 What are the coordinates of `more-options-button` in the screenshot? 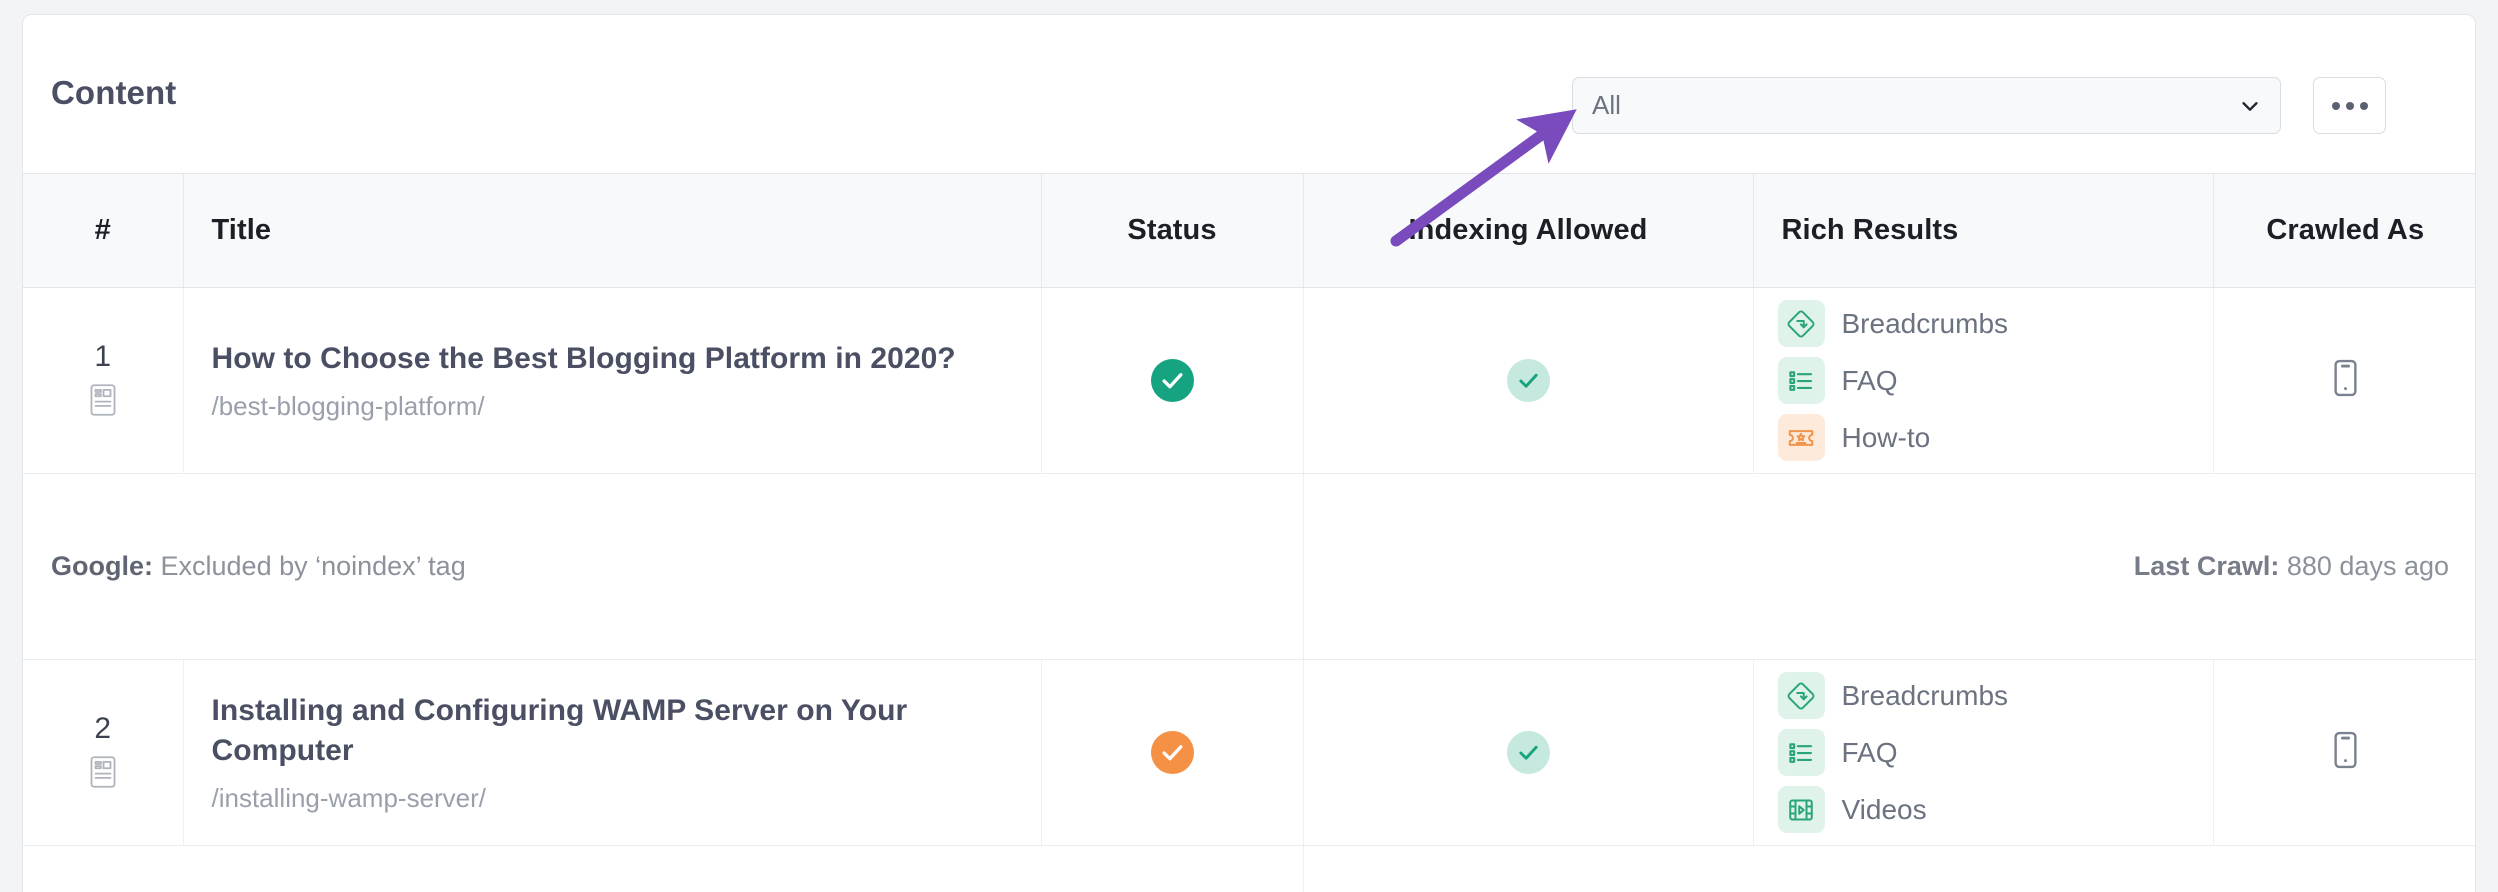 It's located at (2349, 105).